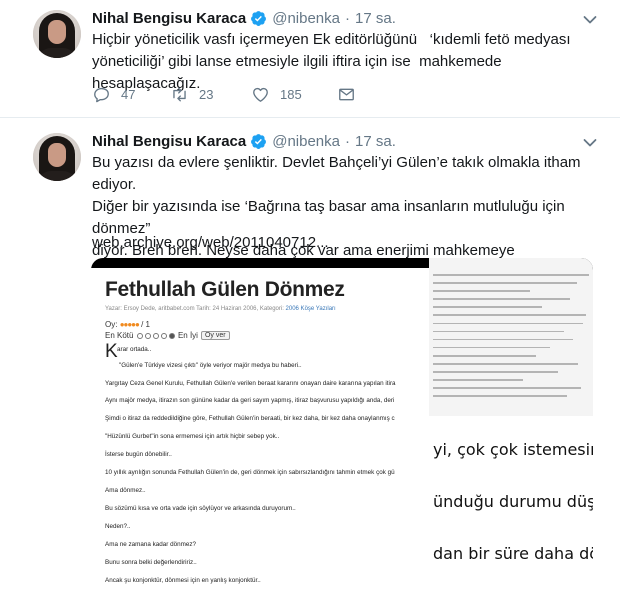  I want to click on retweet-count: 23, so click(206, 94).